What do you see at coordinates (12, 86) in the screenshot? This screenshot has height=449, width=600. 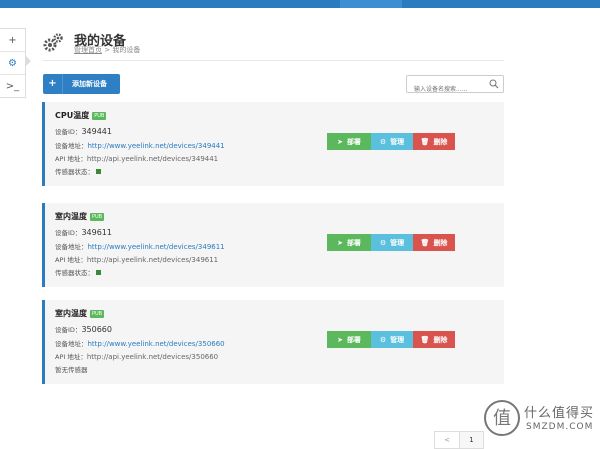 I see `sidebar-terminal-icon: >_` at bounding box center [12, 86].